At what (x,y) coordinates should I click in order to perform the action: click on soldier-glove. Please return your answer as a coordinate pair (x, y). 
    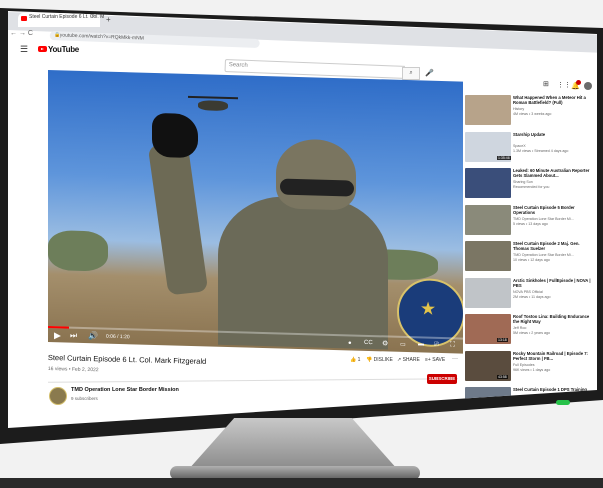
    Looking at the image, I should click on (175, 135).